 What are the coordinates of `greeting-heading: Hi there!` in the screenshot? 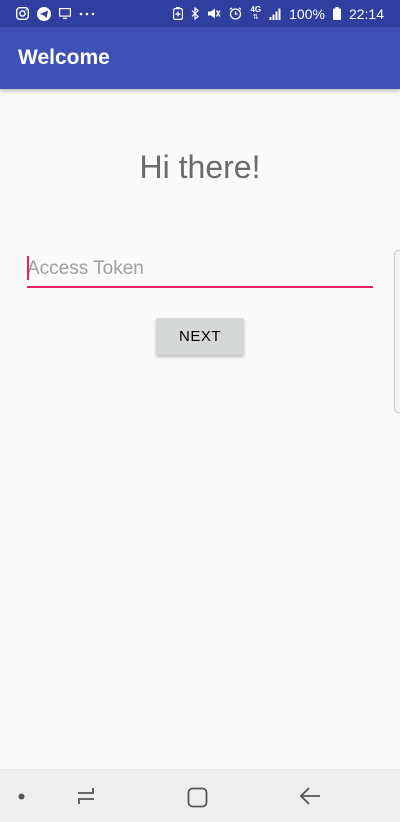 It's located at (200, 167).